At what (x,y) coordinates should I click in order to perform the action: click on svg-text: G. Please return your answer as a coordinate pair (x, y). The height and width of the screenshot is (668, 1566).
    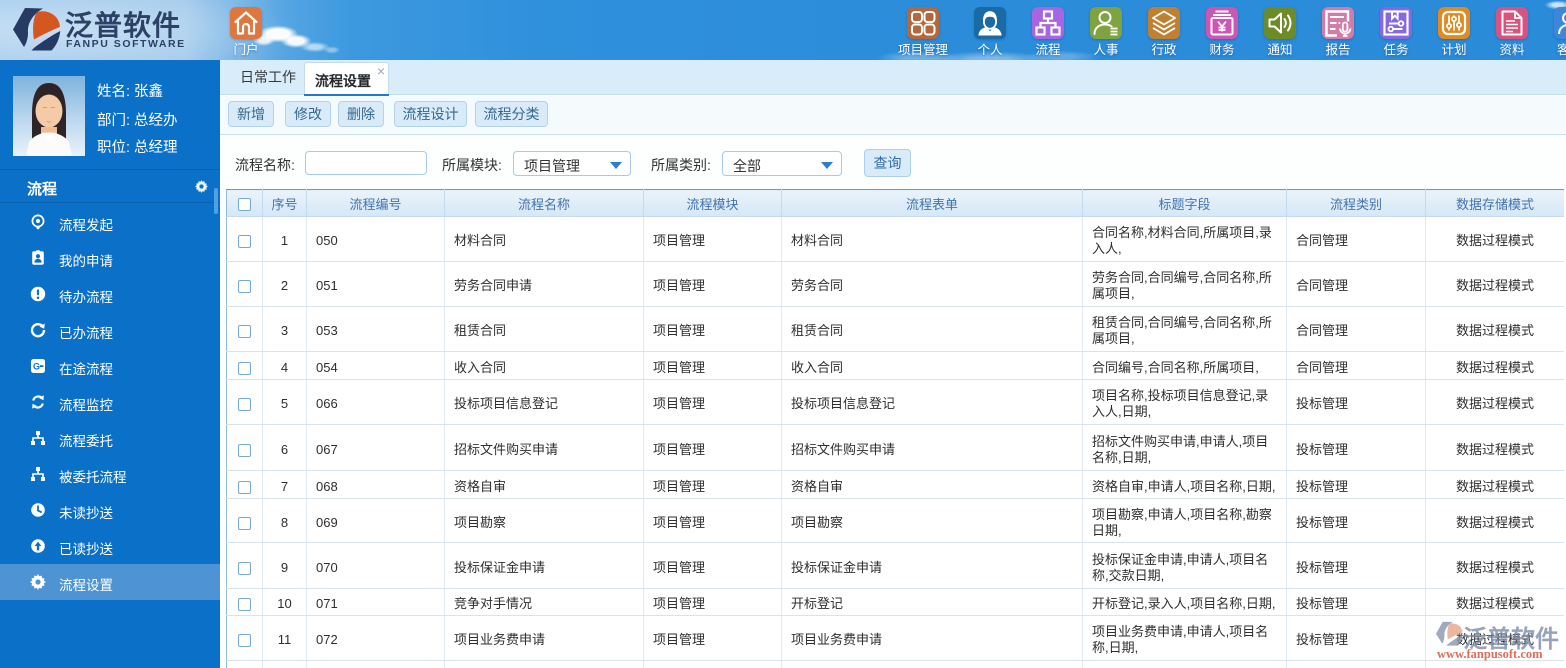
    Looking at the image, I should click on (36, 367).